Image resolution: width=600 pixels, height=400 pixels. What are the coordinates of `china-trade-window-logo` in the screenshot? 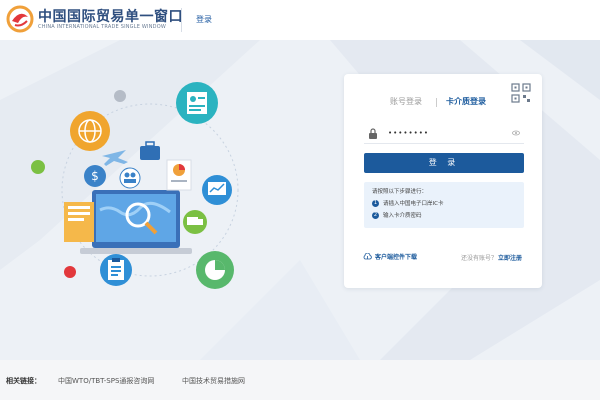 It's located at (20, 19).